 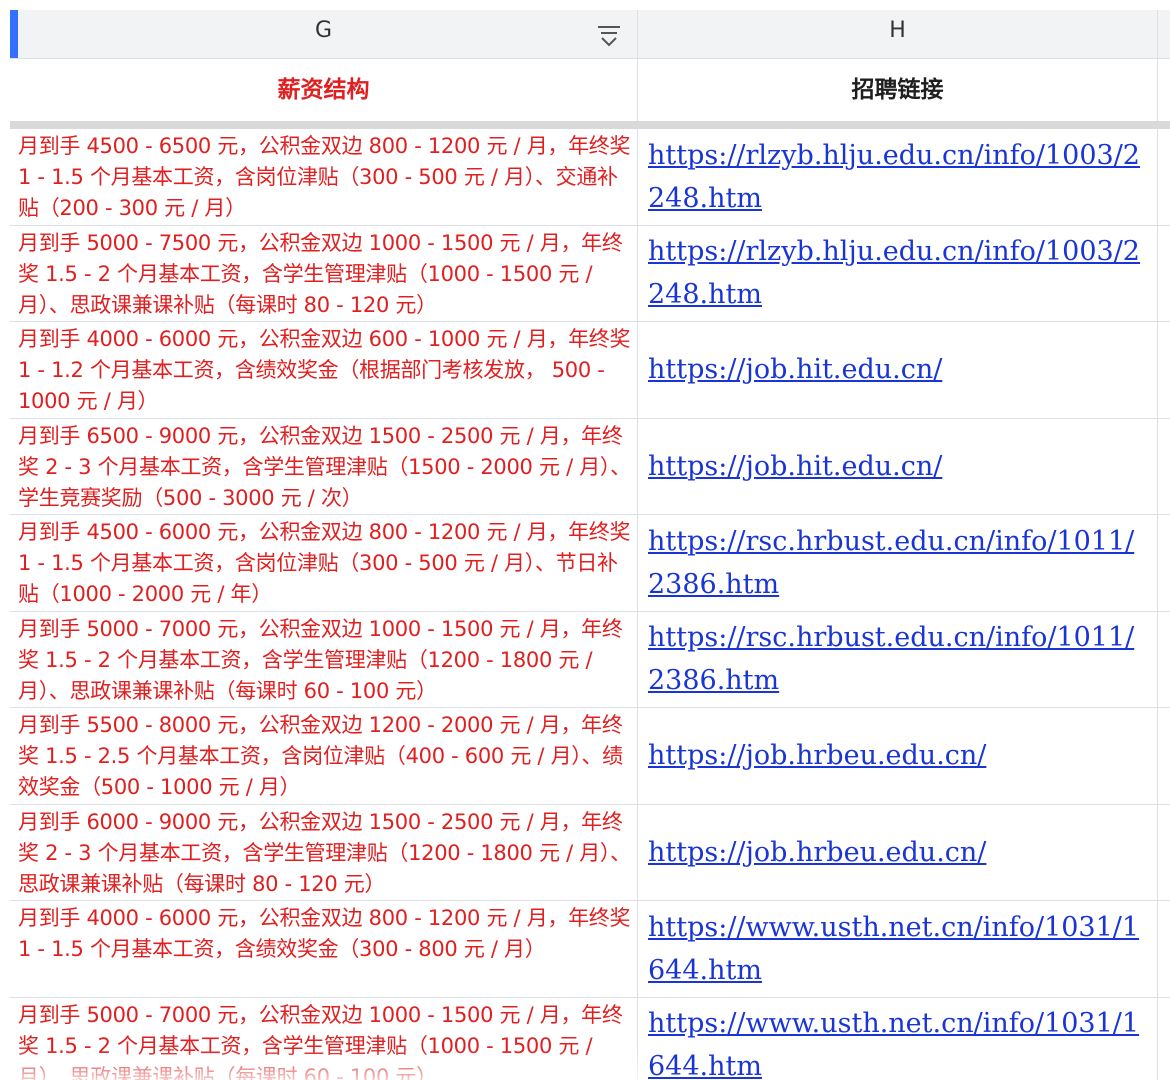 I want to click on freeze-divider, so click(x=590, y=125).